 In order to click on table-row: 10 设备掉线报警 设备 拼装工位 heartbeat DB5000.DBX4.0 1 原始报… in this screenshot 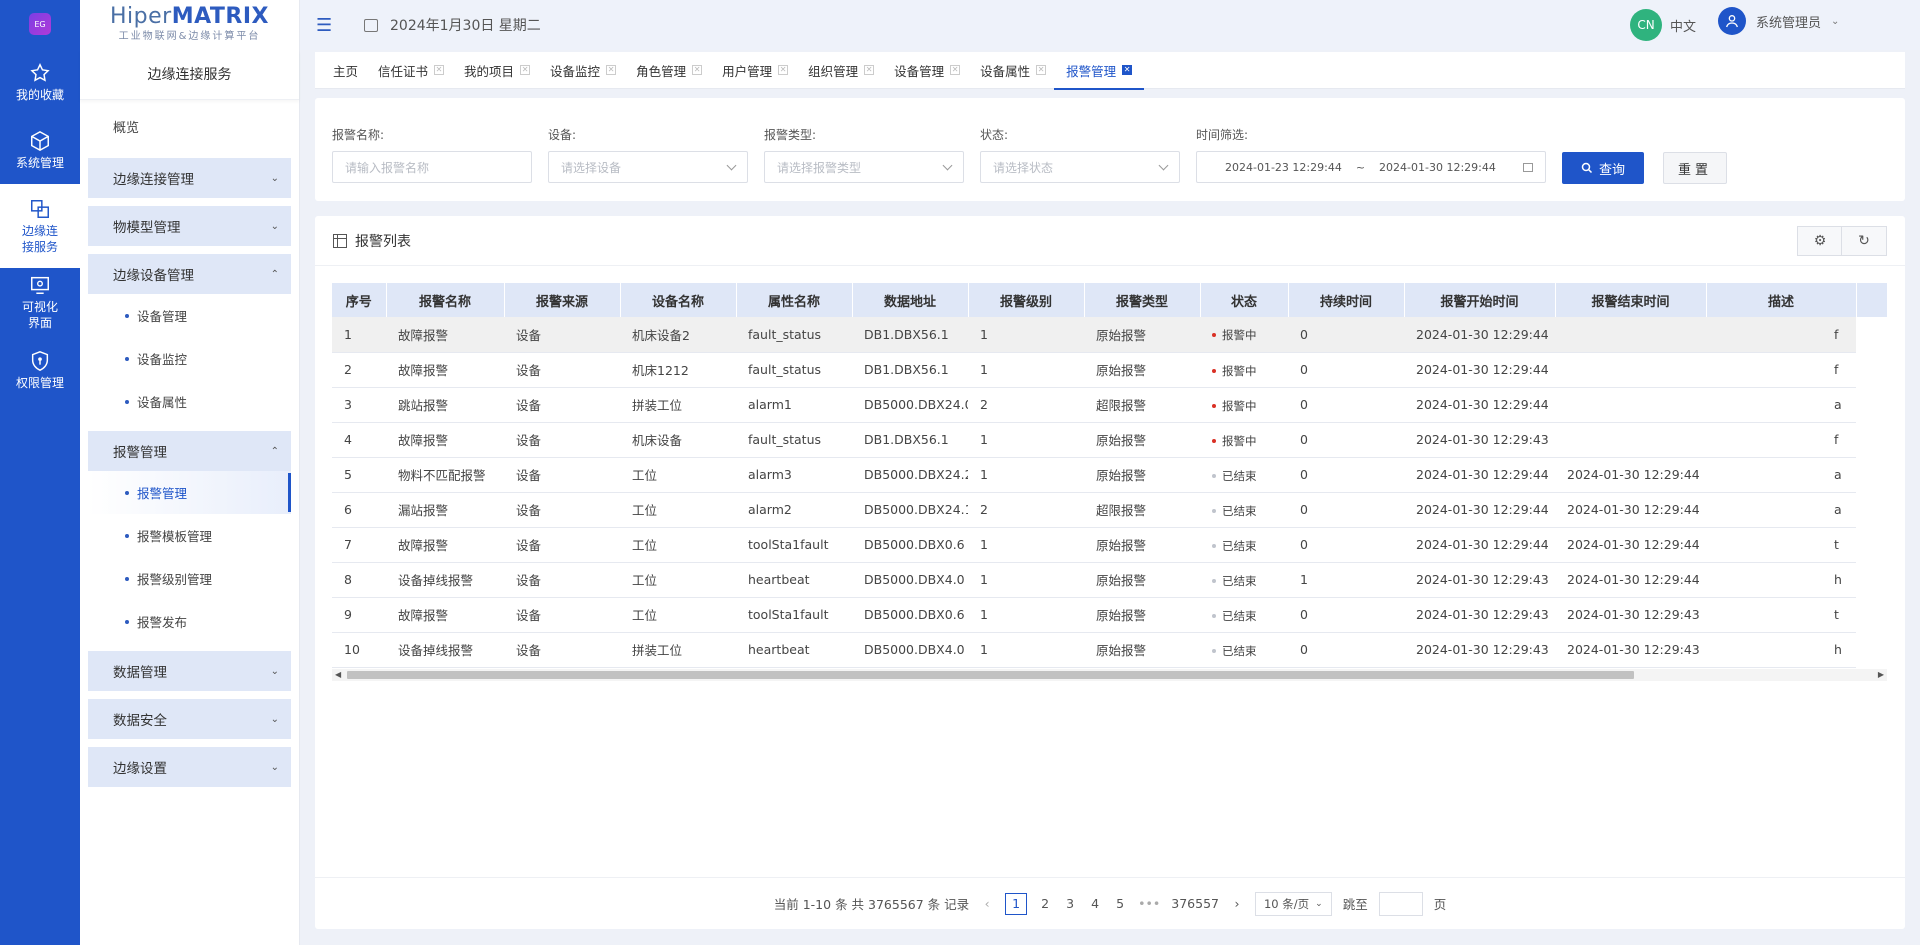, I will do `click(1109, 650)`.